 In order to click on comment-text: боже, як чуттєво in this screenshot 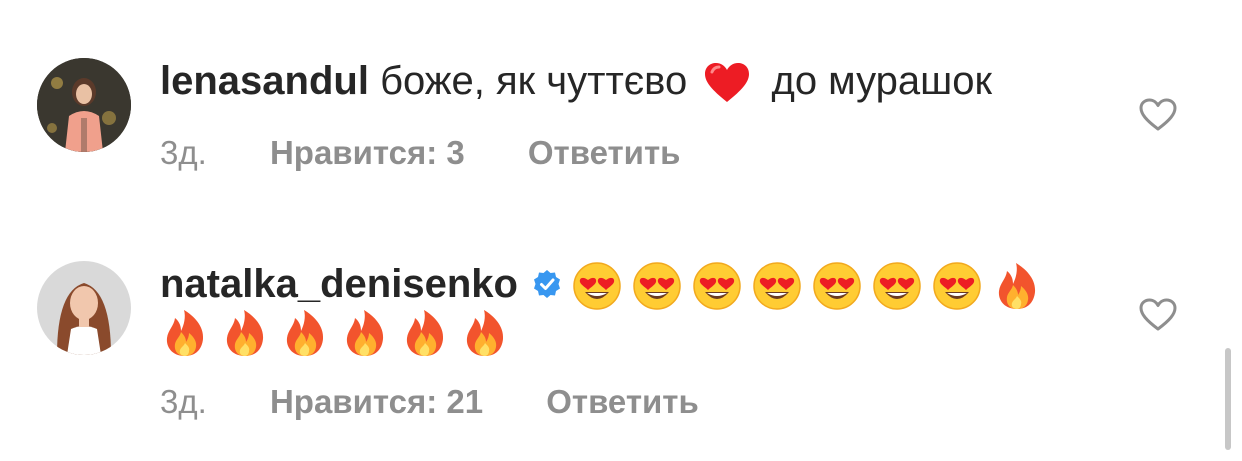, I will do `click(534, 81)`.